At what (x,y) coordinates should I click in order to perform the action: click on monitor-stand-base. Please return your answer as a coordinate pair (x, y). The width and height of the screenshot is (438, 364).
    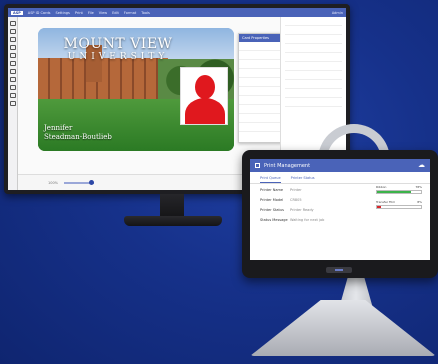
    Looking at the image, I should click on (173, 221).